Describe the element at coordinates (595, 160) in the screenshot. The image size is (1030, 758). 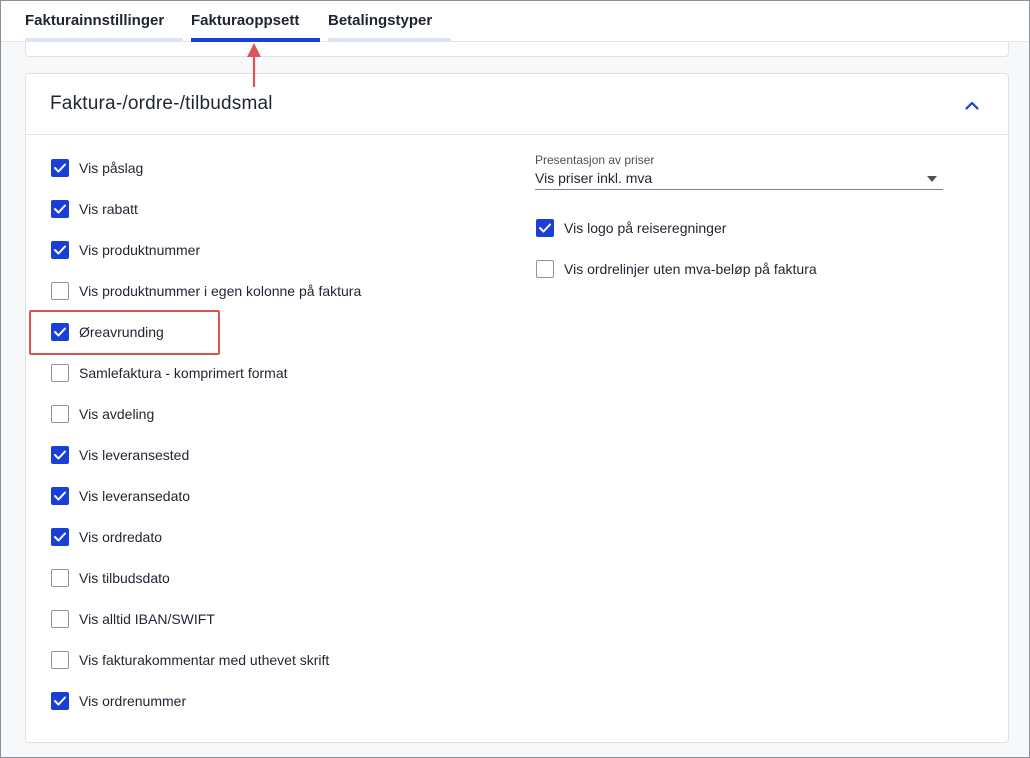
I see `select-label: Presentasjon av priser` at that location.